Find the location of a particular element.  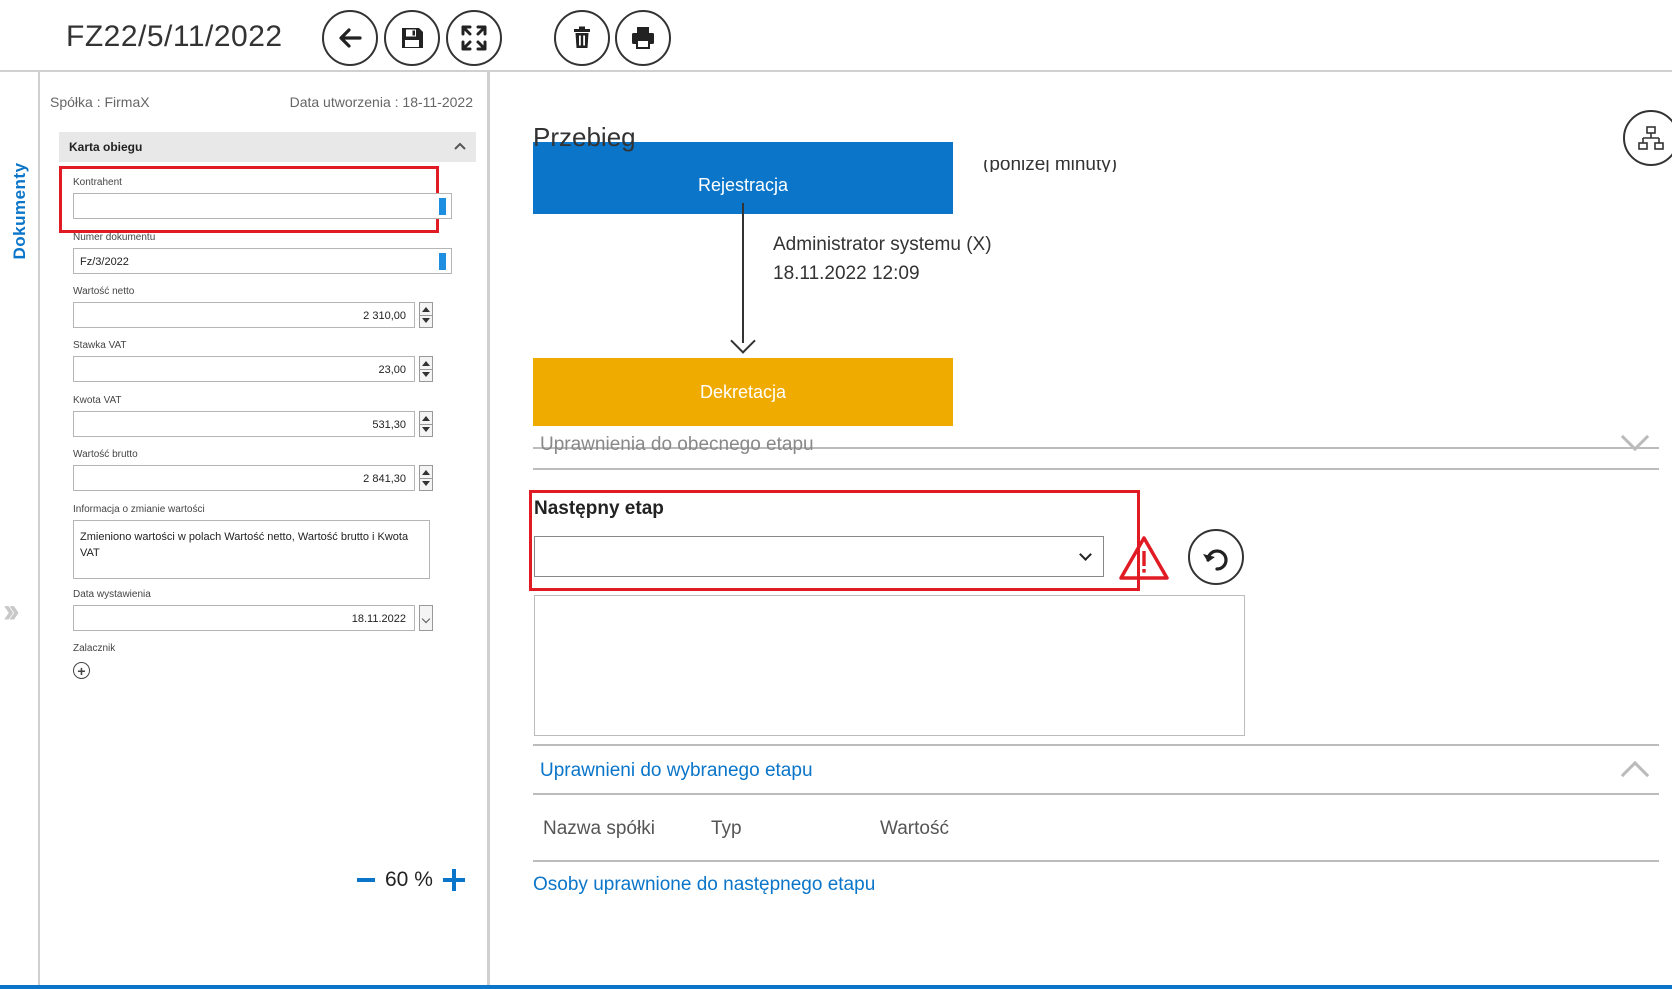

floppy-disk-icon is located at coordinates (412, 38).